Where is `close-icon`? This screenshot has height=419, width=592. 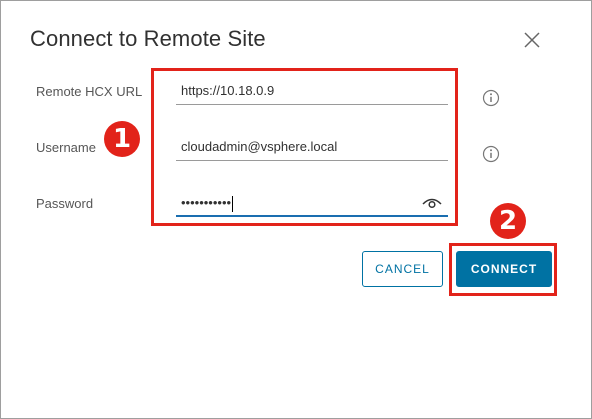
close-icon is located at coordinates (532, 40).